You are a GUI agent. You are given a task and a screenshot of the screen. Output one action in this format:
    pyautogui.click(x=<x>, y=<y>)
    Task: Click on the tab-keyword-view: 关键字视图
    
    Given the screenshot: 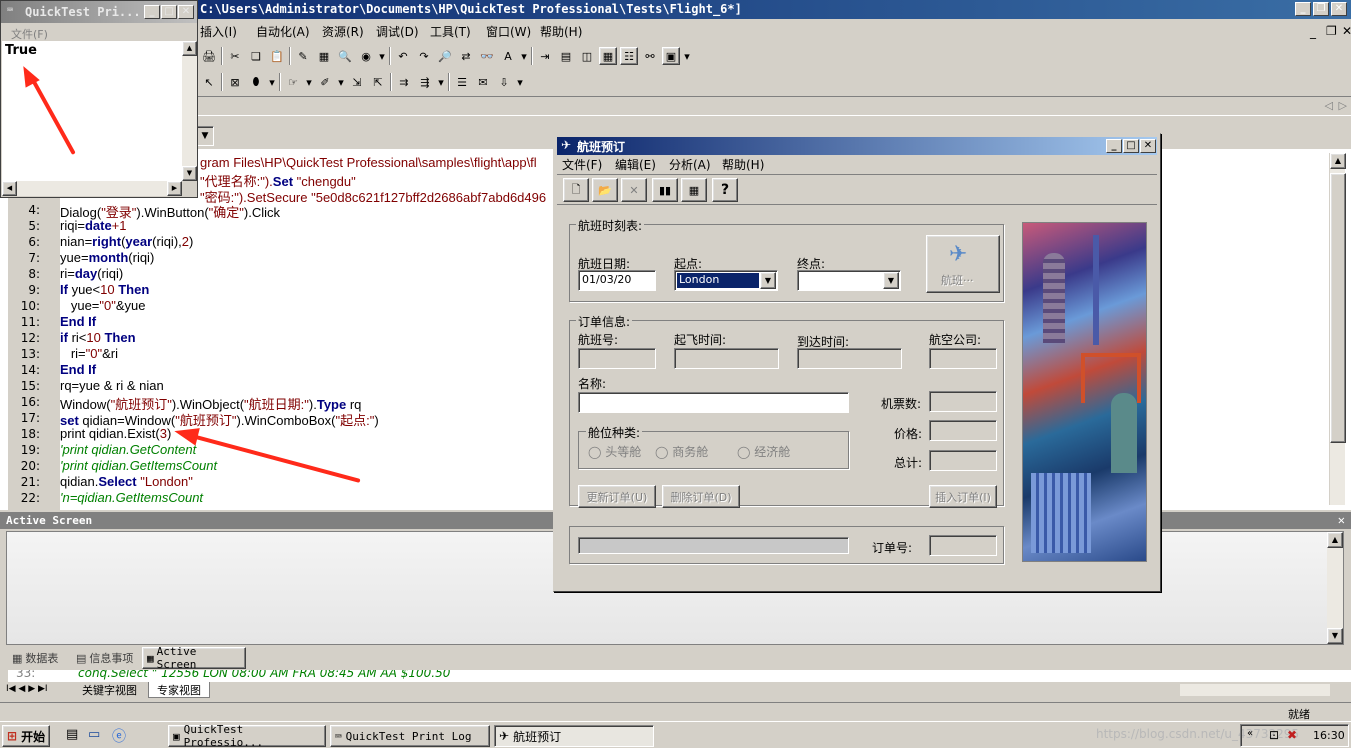 What is the action you would take?
    pyautogui.click(x=110, y=690)
    